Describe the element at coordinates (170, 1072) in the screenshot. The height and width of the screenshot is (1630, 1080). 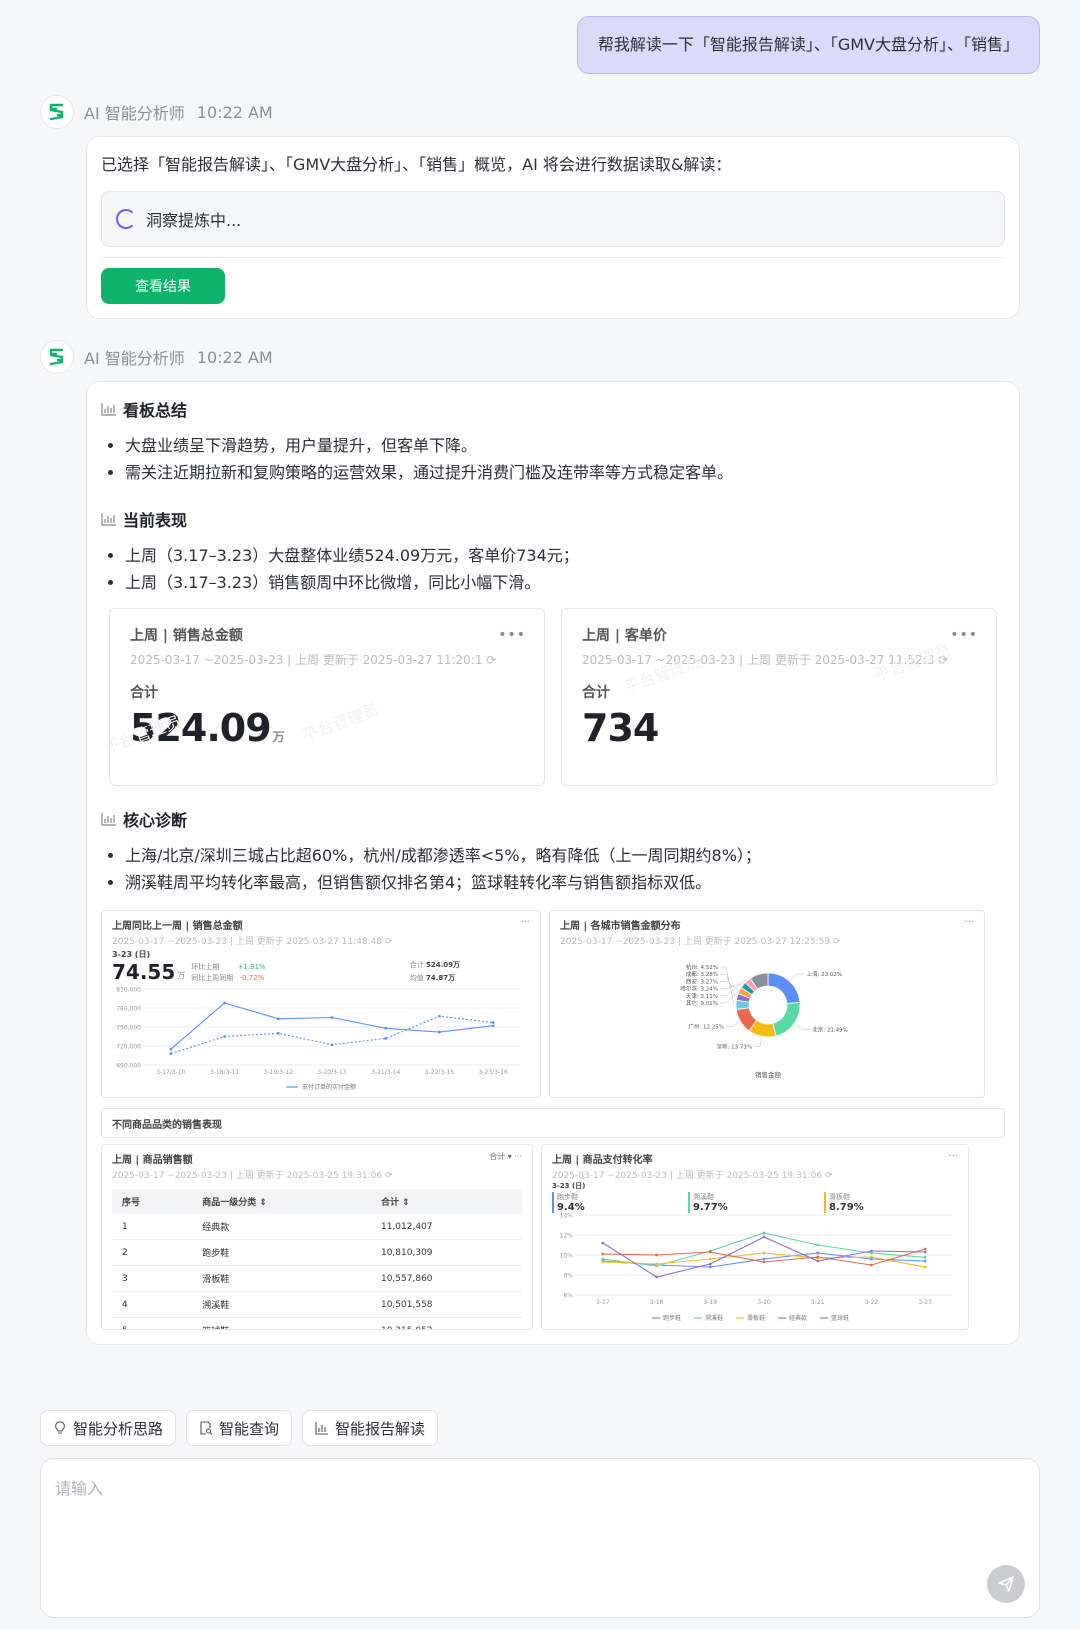
I see `x-tick-label: 3-17/3-10` at that location.